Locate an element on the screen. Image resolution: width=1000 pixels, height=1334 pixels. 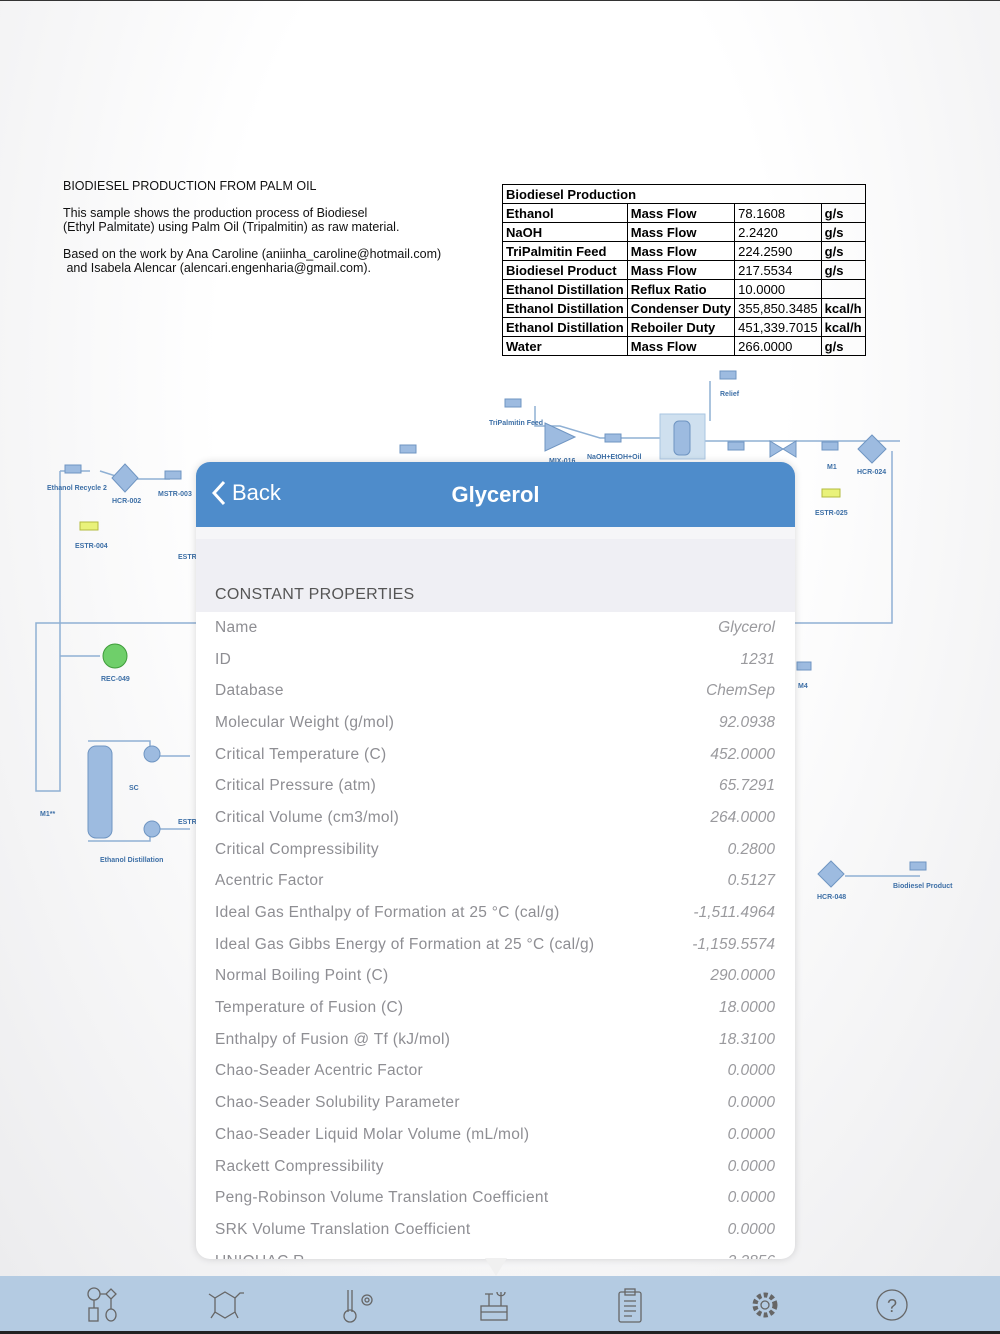
unit-operation-label: M1 is located at coordinates (832, 467).